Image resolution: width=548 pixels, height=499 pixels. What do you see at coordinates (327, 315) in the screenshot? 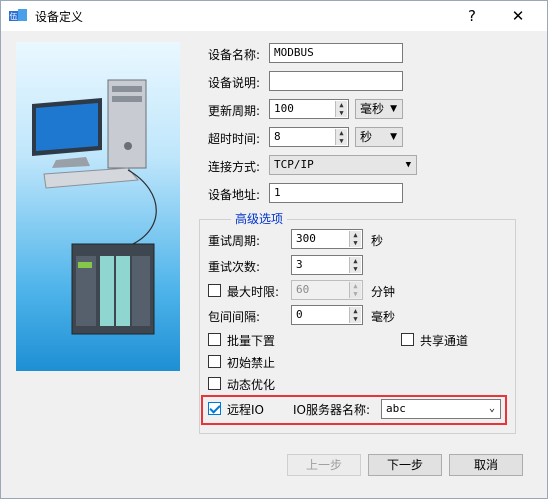
I see `packet-interval-spinbox: 0 ▲ ▼` at bounding box center [327, 315].